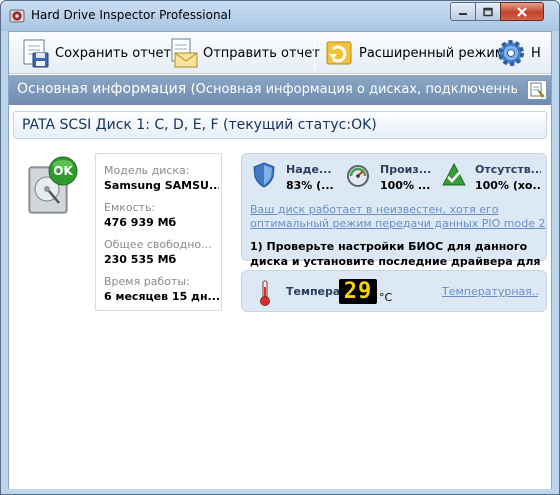  Describe the element at coordinates (432, 53) in the screenshot. I see `advanced-mode-label: Расширенный режим` at that location.